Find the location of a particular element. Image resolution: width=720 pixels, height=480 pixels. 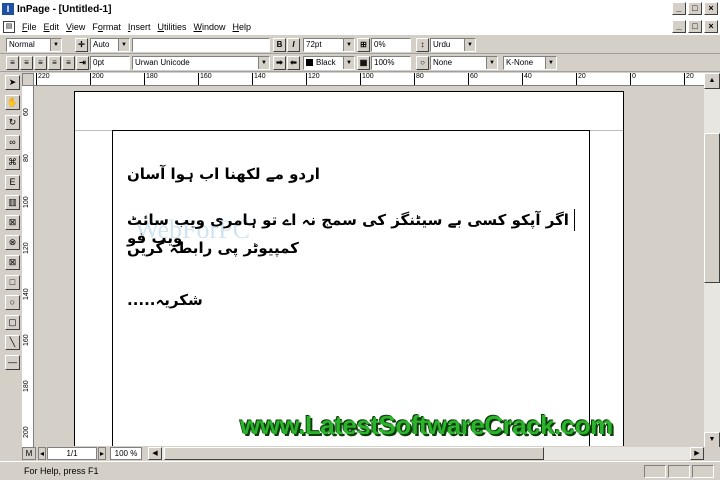

formatting-toolbar-1: Normal ✛ Auto B I 72pt ⊞ 0% ↕ Urdu is located at coordinates (360, 45).